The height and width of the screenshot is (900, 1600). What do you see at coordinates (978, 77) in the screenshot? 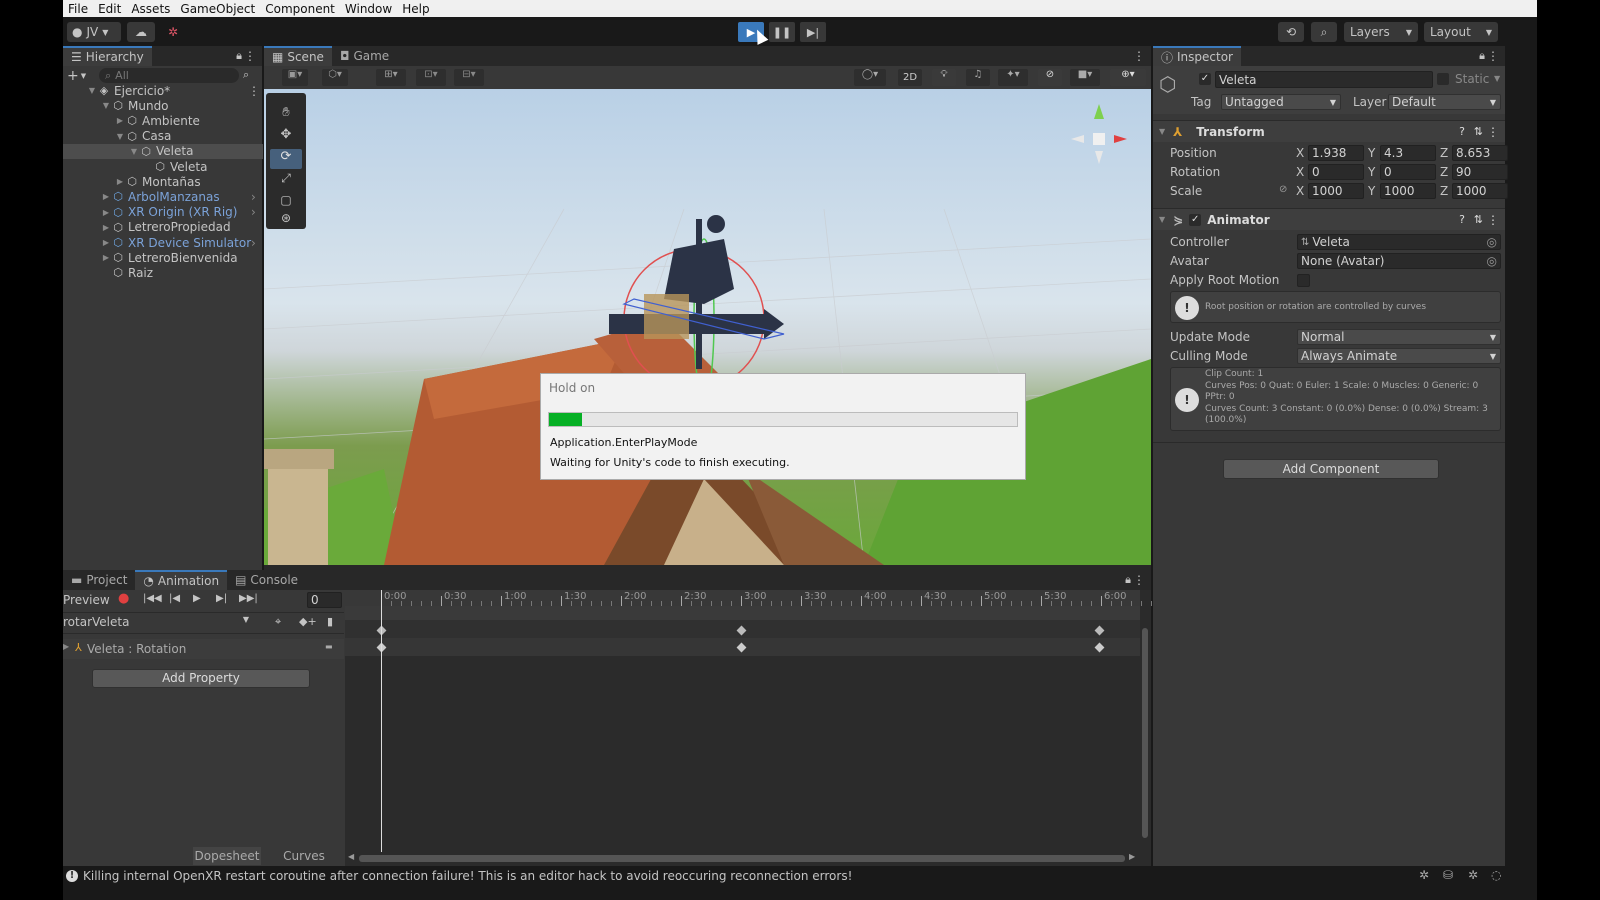
I see `audio-toggle: ♫` at bounding box center [978, 77].